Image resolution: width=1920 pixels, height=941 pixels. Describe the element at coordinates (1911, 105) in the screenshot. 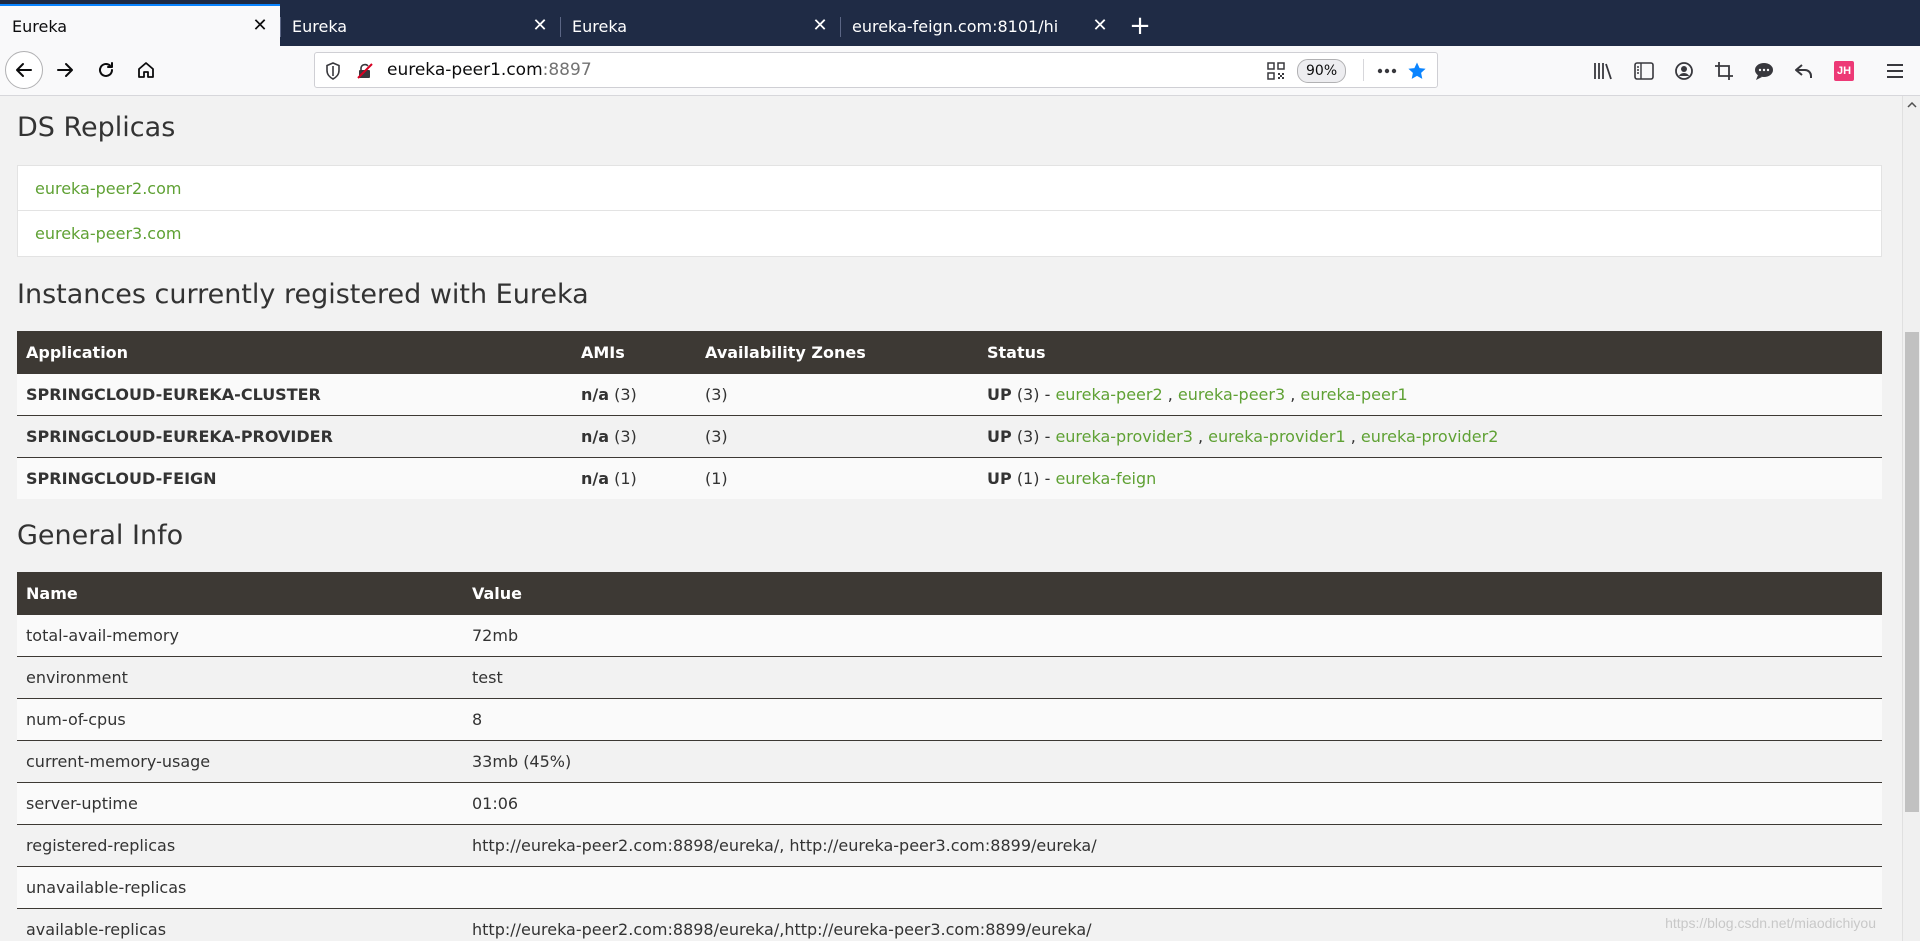

I see `scroll-up-arrow-icon` at that location.